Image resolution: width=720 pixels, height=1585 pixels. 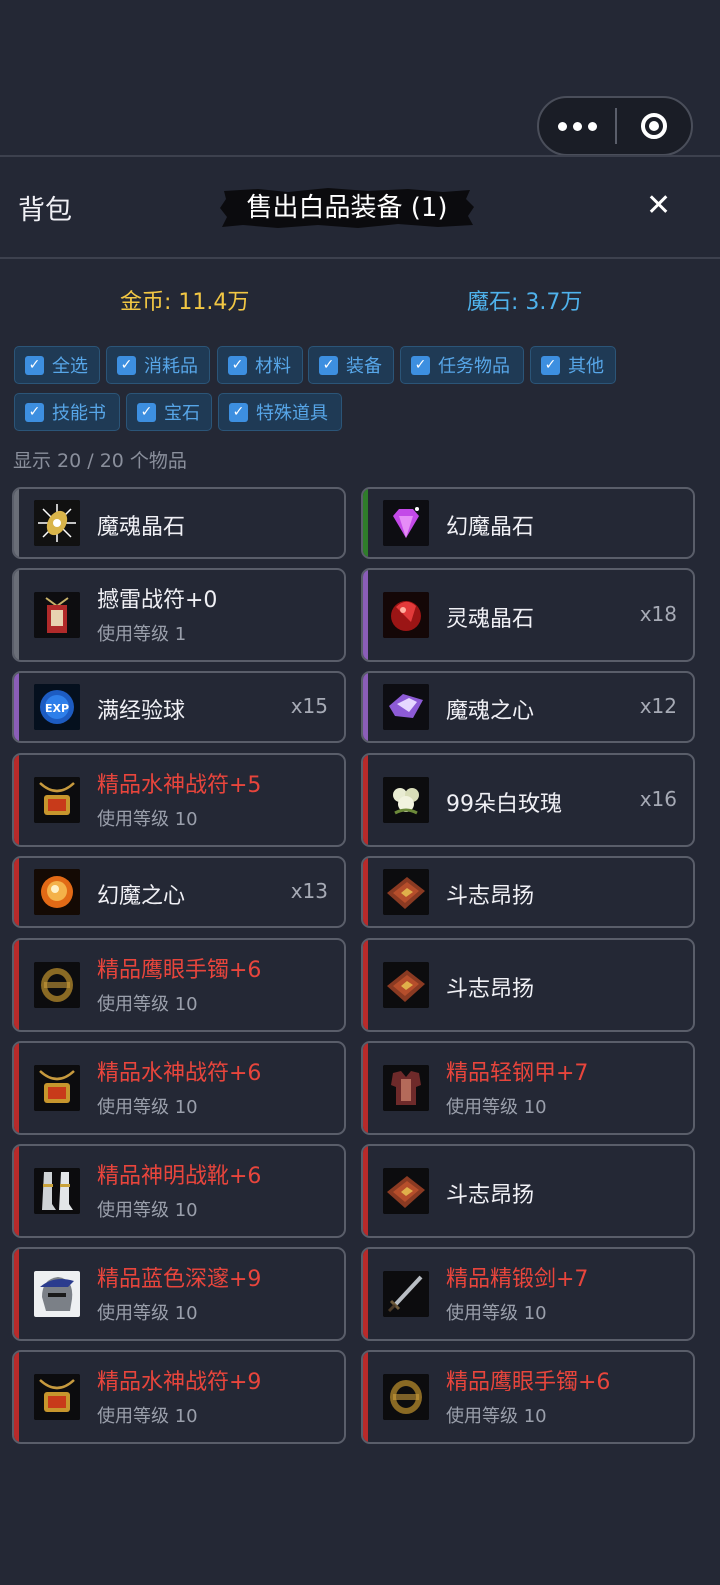 What do you see at coordinates (179, 800) in the screenshot?
I see `inventory-item: 精品水神战符+5 使用等级 10` at bounding box center [179, 800].